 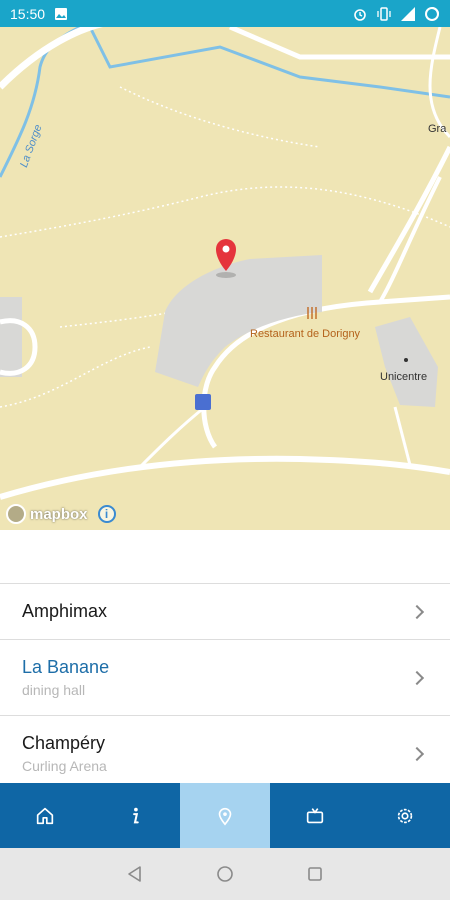 I want to click on tv-icon, so click(x=315, y=815).